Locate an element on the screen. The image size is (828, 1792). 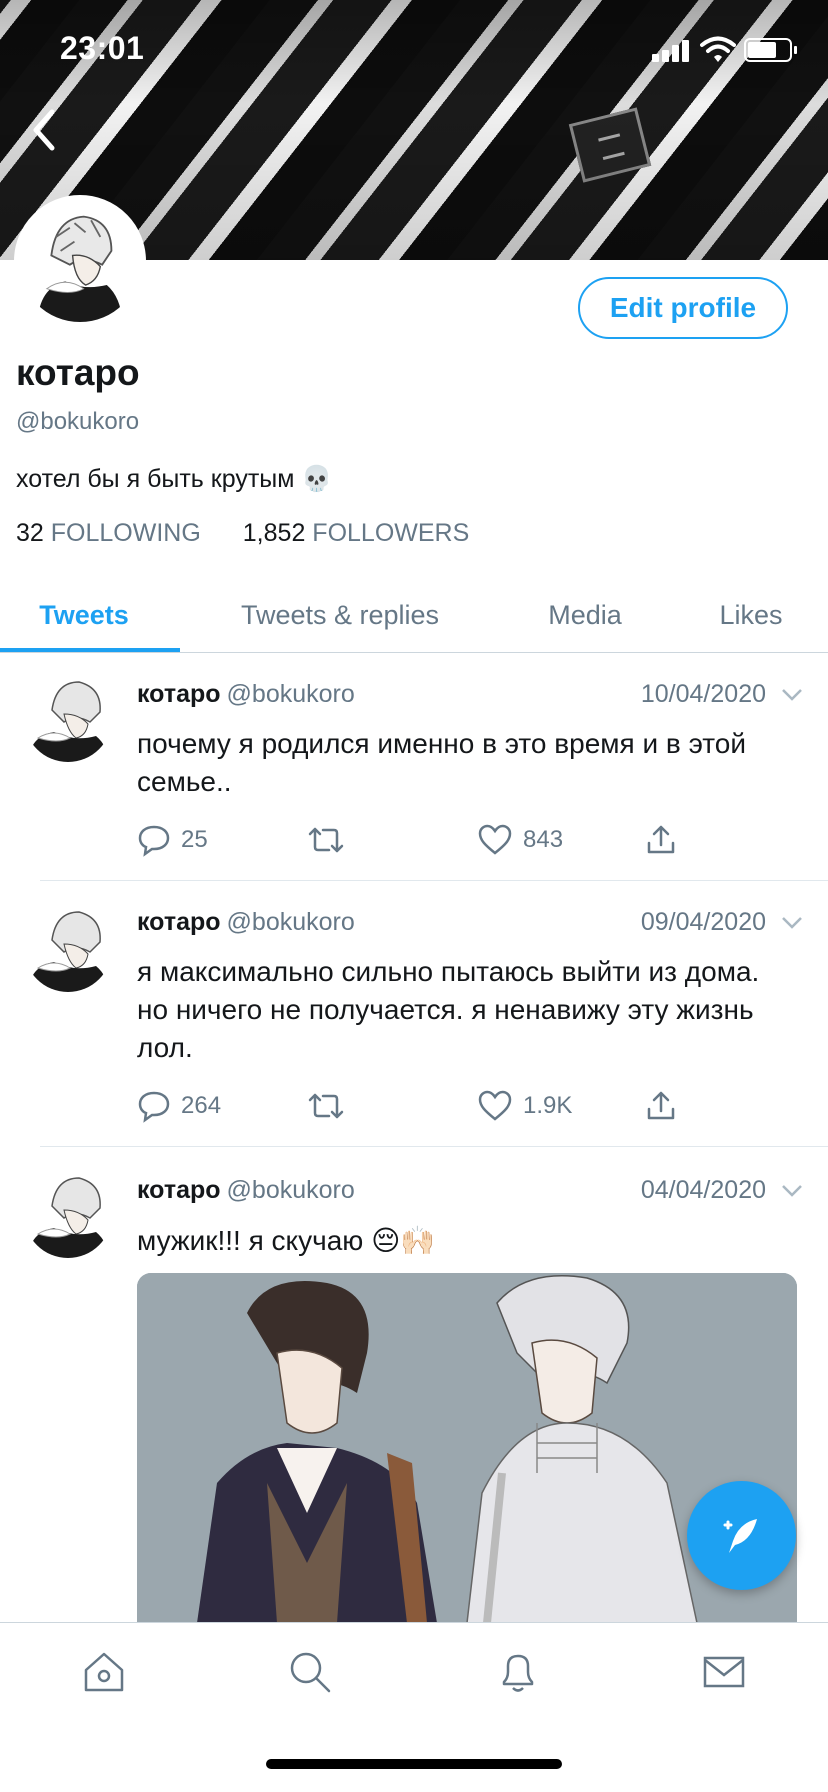
tweet-text: мужик!!! я скучаю 😔🙌🏻 is located at coordinates (286, 1240).